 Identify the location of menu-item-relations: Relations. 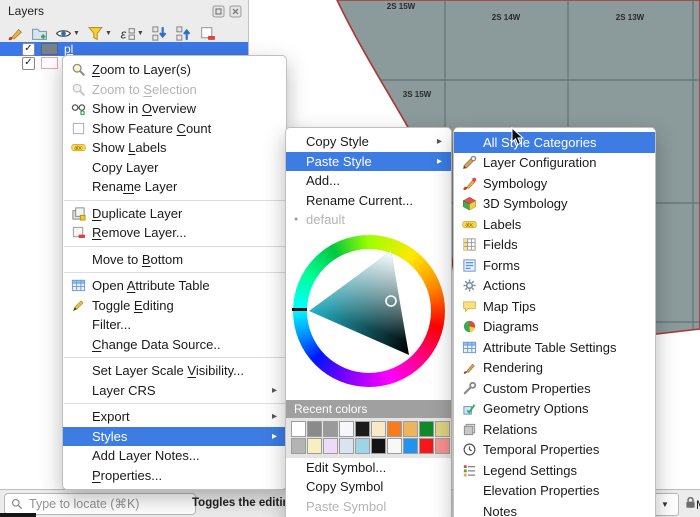
(554, 429).